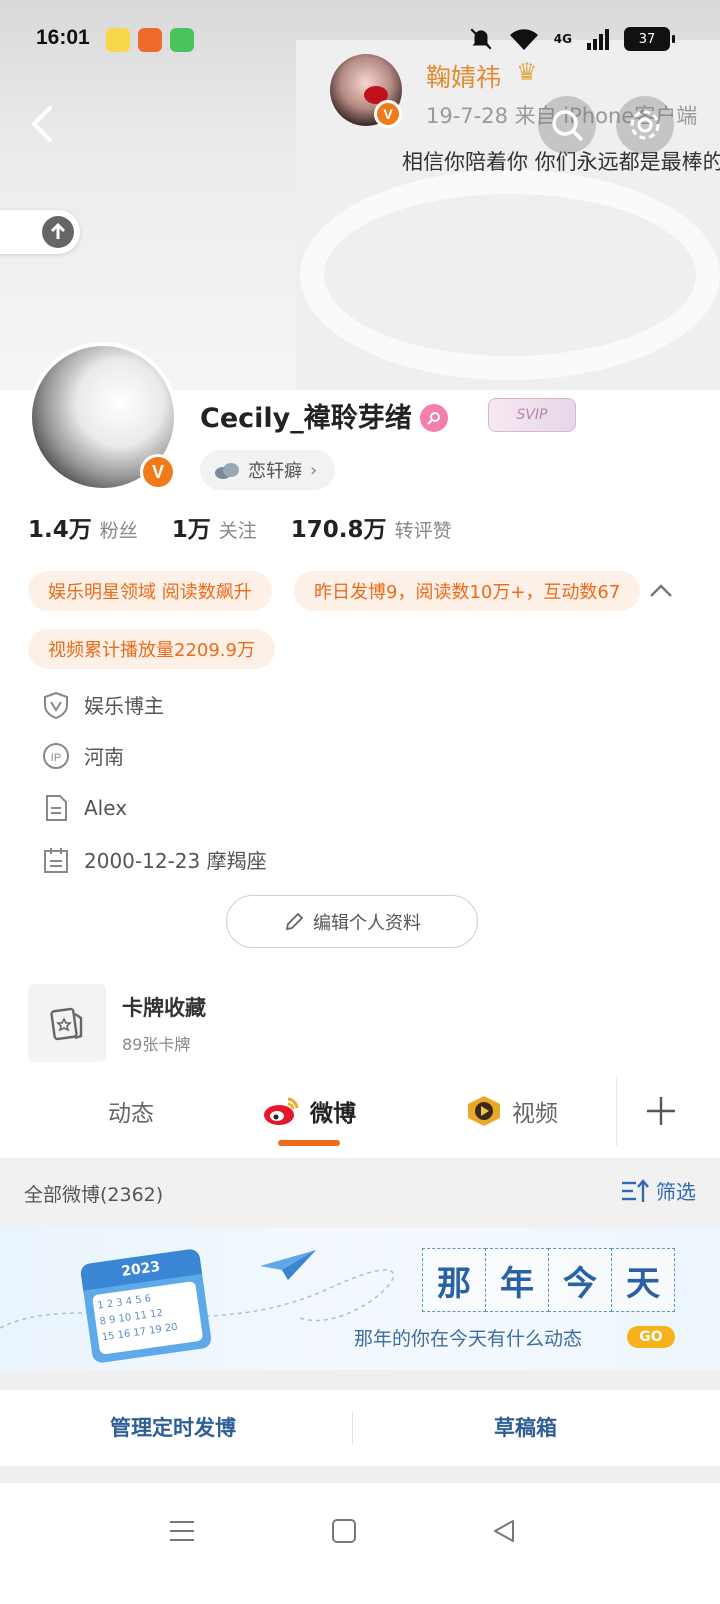 The height and width of the screenshot is (1604, 720). Describe the element at coordinates (651, 1337) in the screenshot. I see `go-button: GO` at that location.